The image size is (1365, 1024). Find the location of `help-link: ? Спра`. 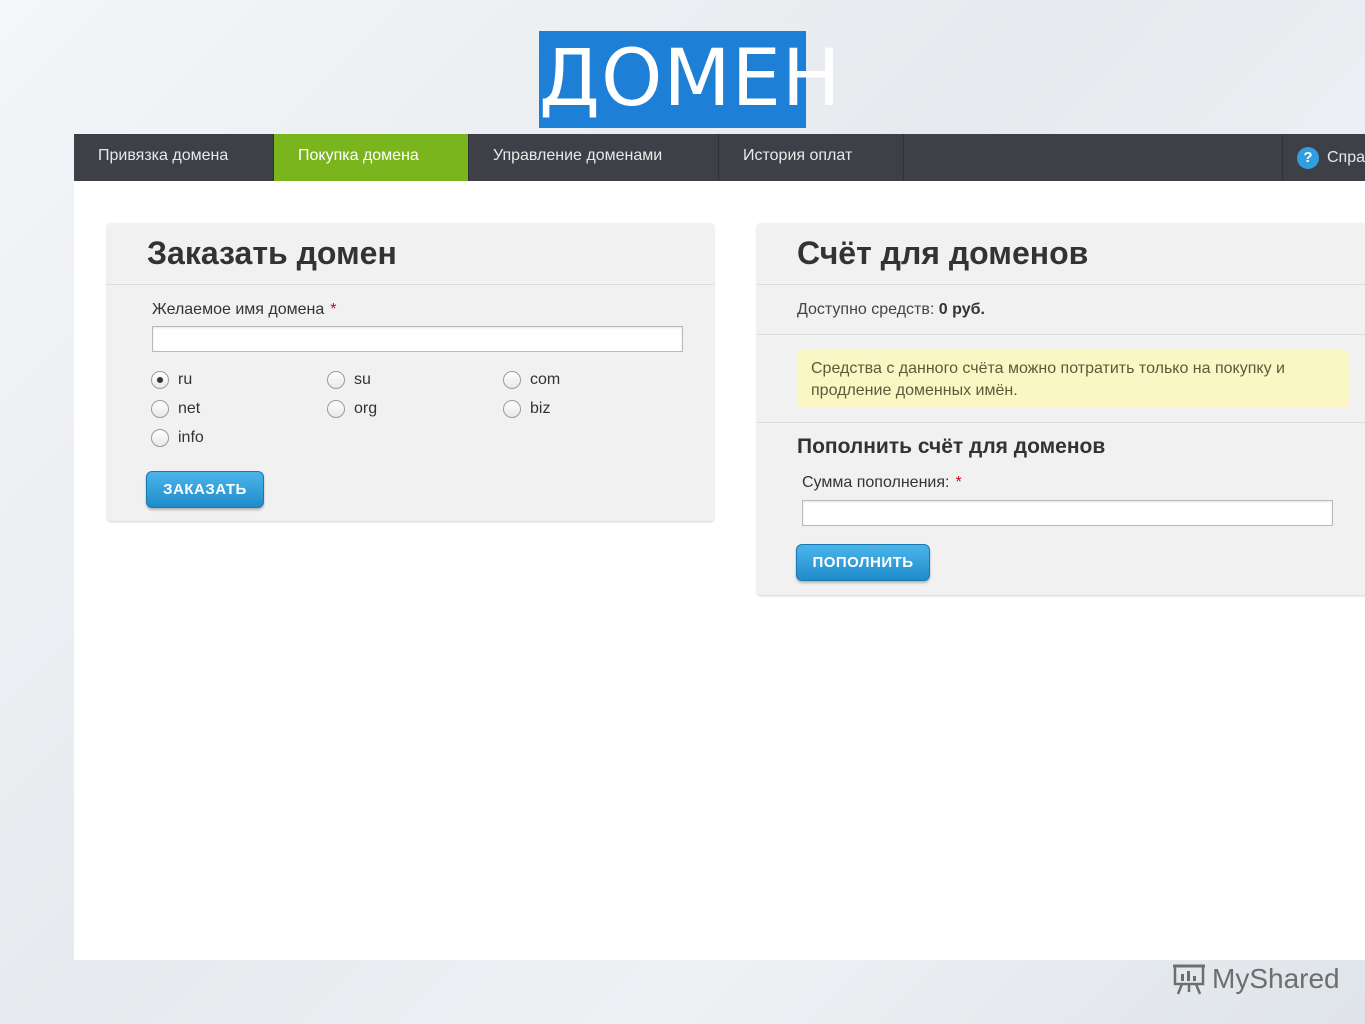

help-link: ? Спра is located at coordinates (1323, 157).